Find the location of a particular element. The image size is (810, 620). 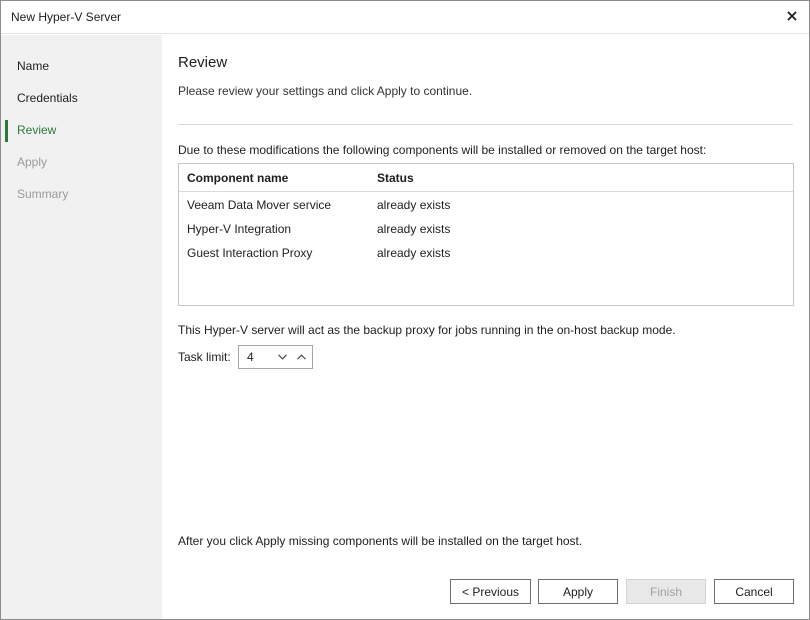

table-row: Guest Interaction Proxy already exists is located at coordinates (486, 254).